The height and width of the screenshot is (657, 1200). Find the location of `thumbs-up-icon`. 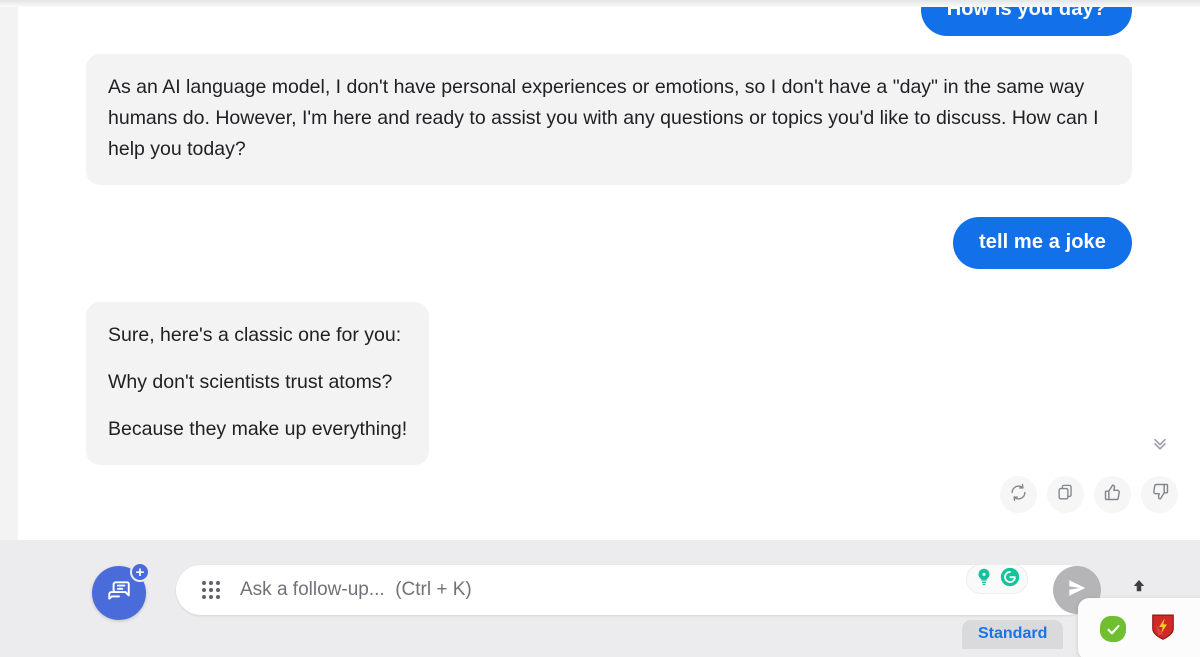

thumbs-up-icon is located at coordinates (1113, 494).